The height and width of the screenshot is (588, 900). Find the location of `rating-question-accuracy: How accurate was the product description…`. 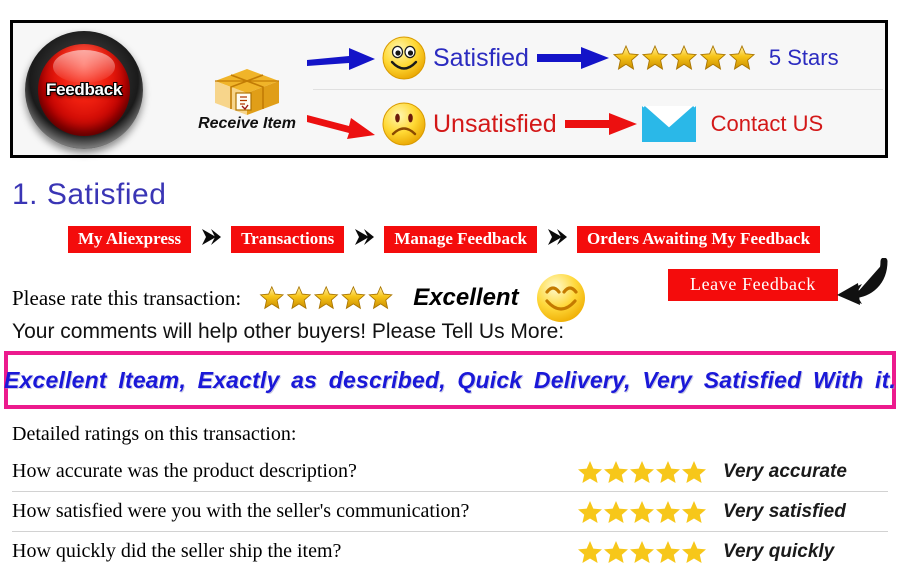

rating-question-accuracy: How accurate was the product description… is located at coordinates (184, 471).